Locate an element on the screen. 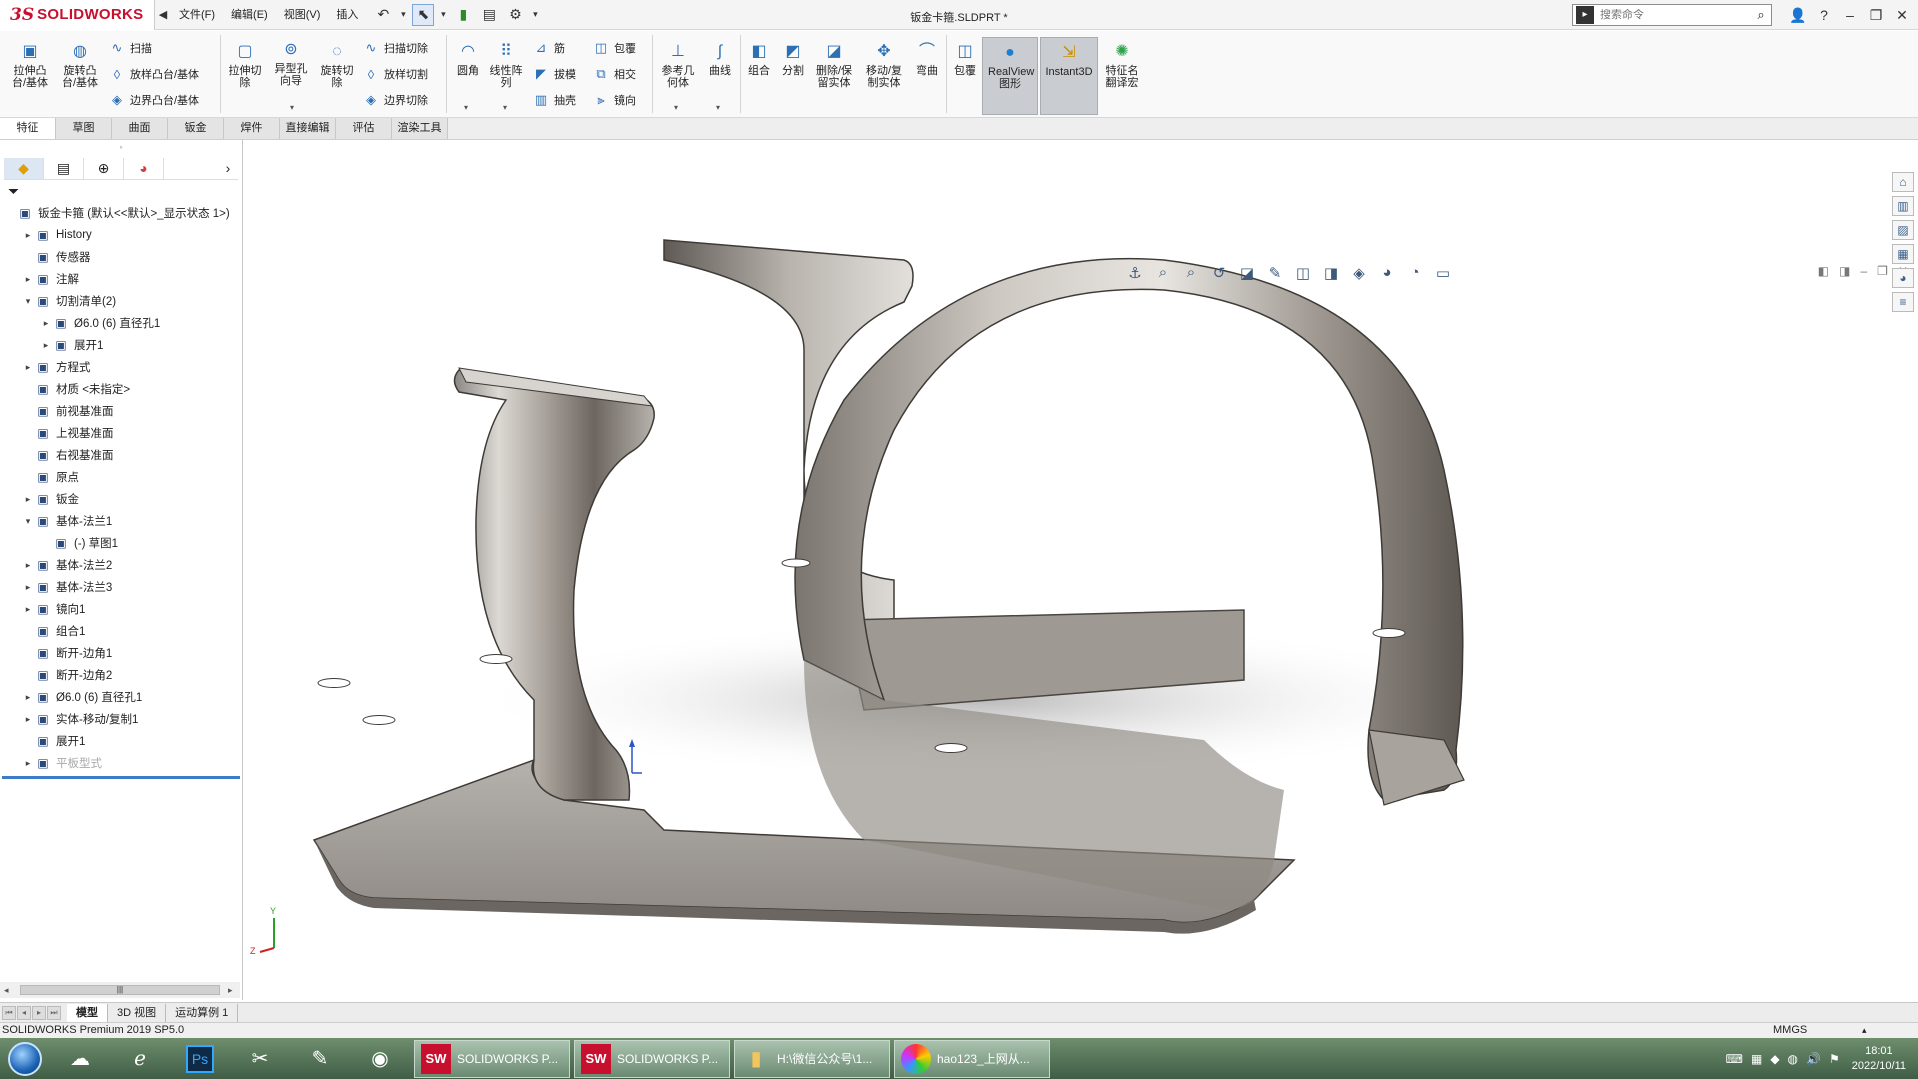  configuration-manager-tab-icon: ⊕ is located at coordinates (104, 168).